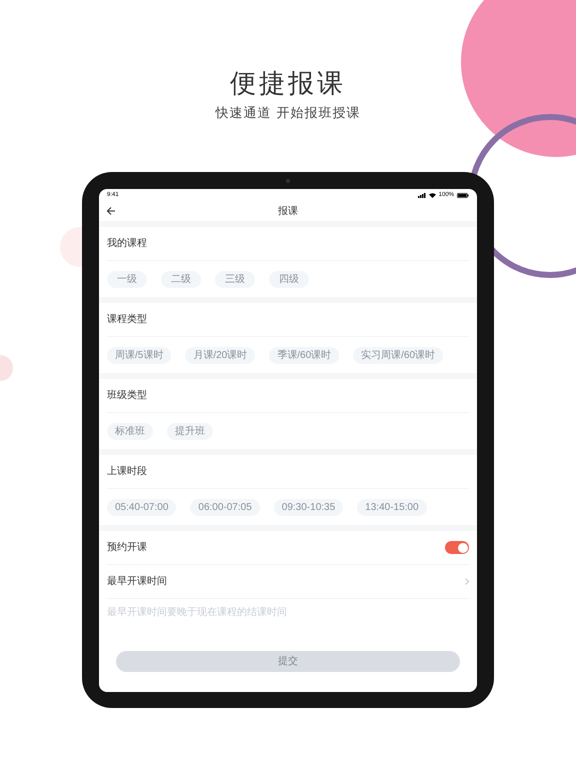 The width and height of the screenshot is (576, 768). What do you see at coordinates (288, 211) in the screenshot?
I see `screen-title: 报课` at bounding box center [288, 211].